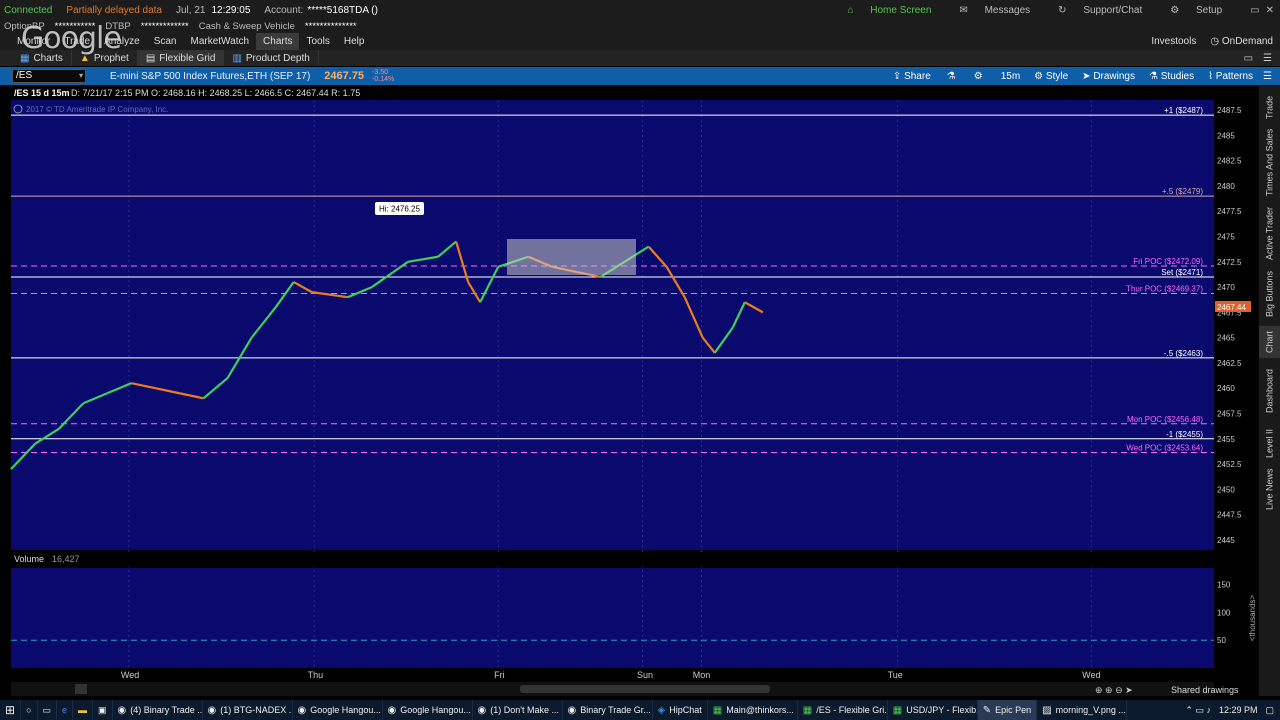  Describe the element at coordinates (330, 26) in the screenshot. I see `acct-item: **************` at that location.